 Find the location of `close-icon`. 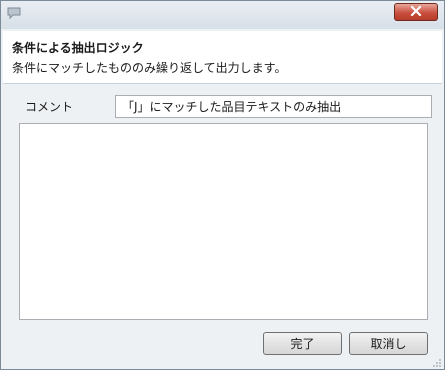

close-icon is located at coordinates (416, 12).